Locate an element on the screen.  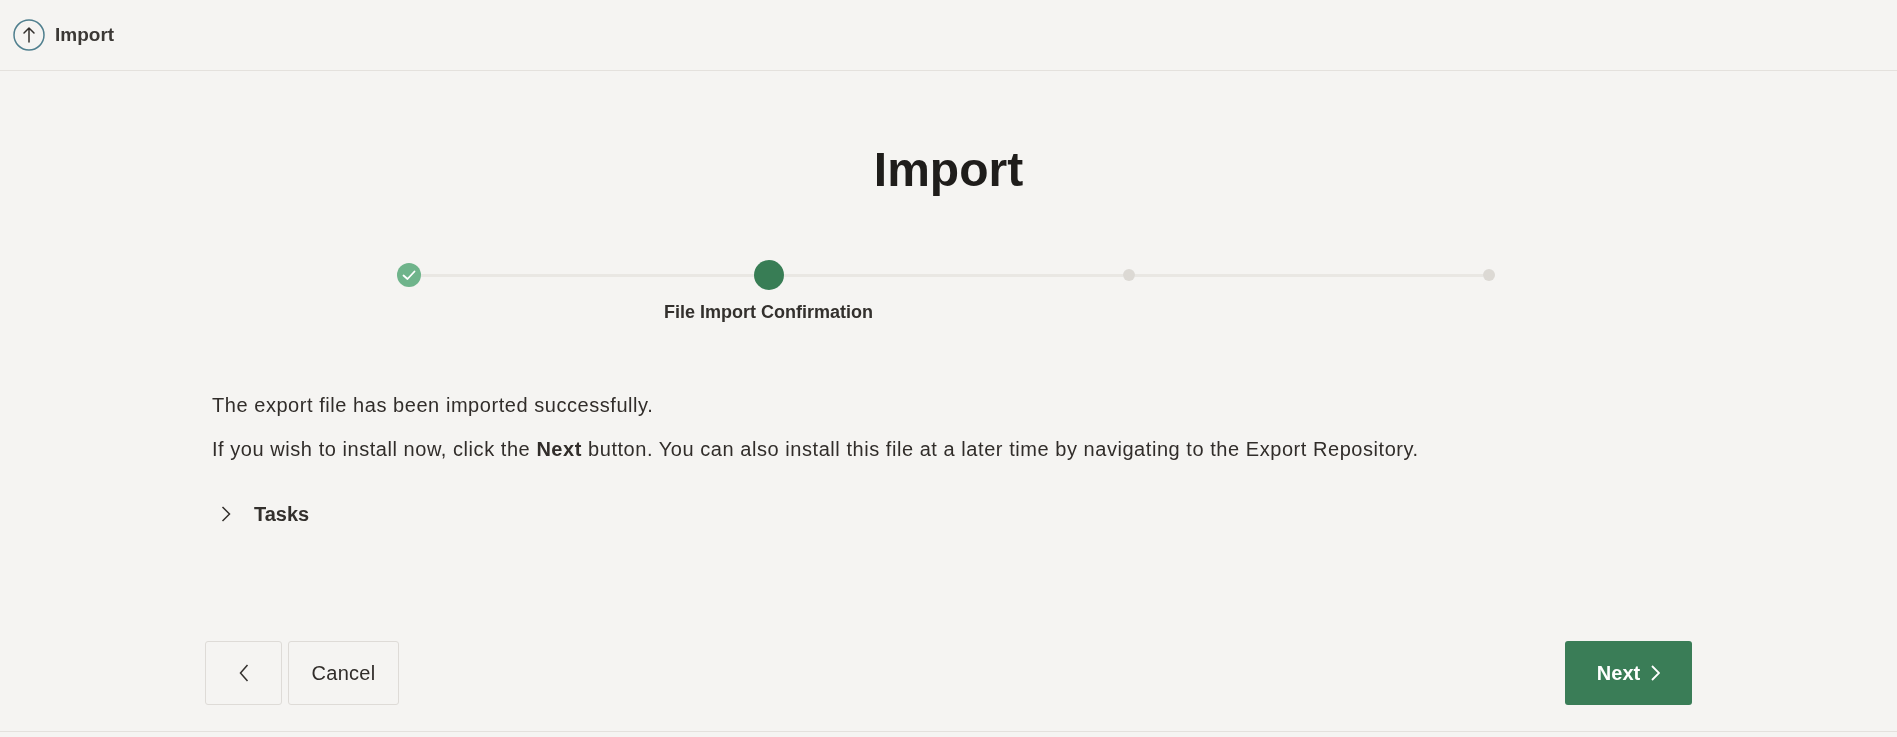
tasks-toggle: Tasks is located at coordinates (265, 514).